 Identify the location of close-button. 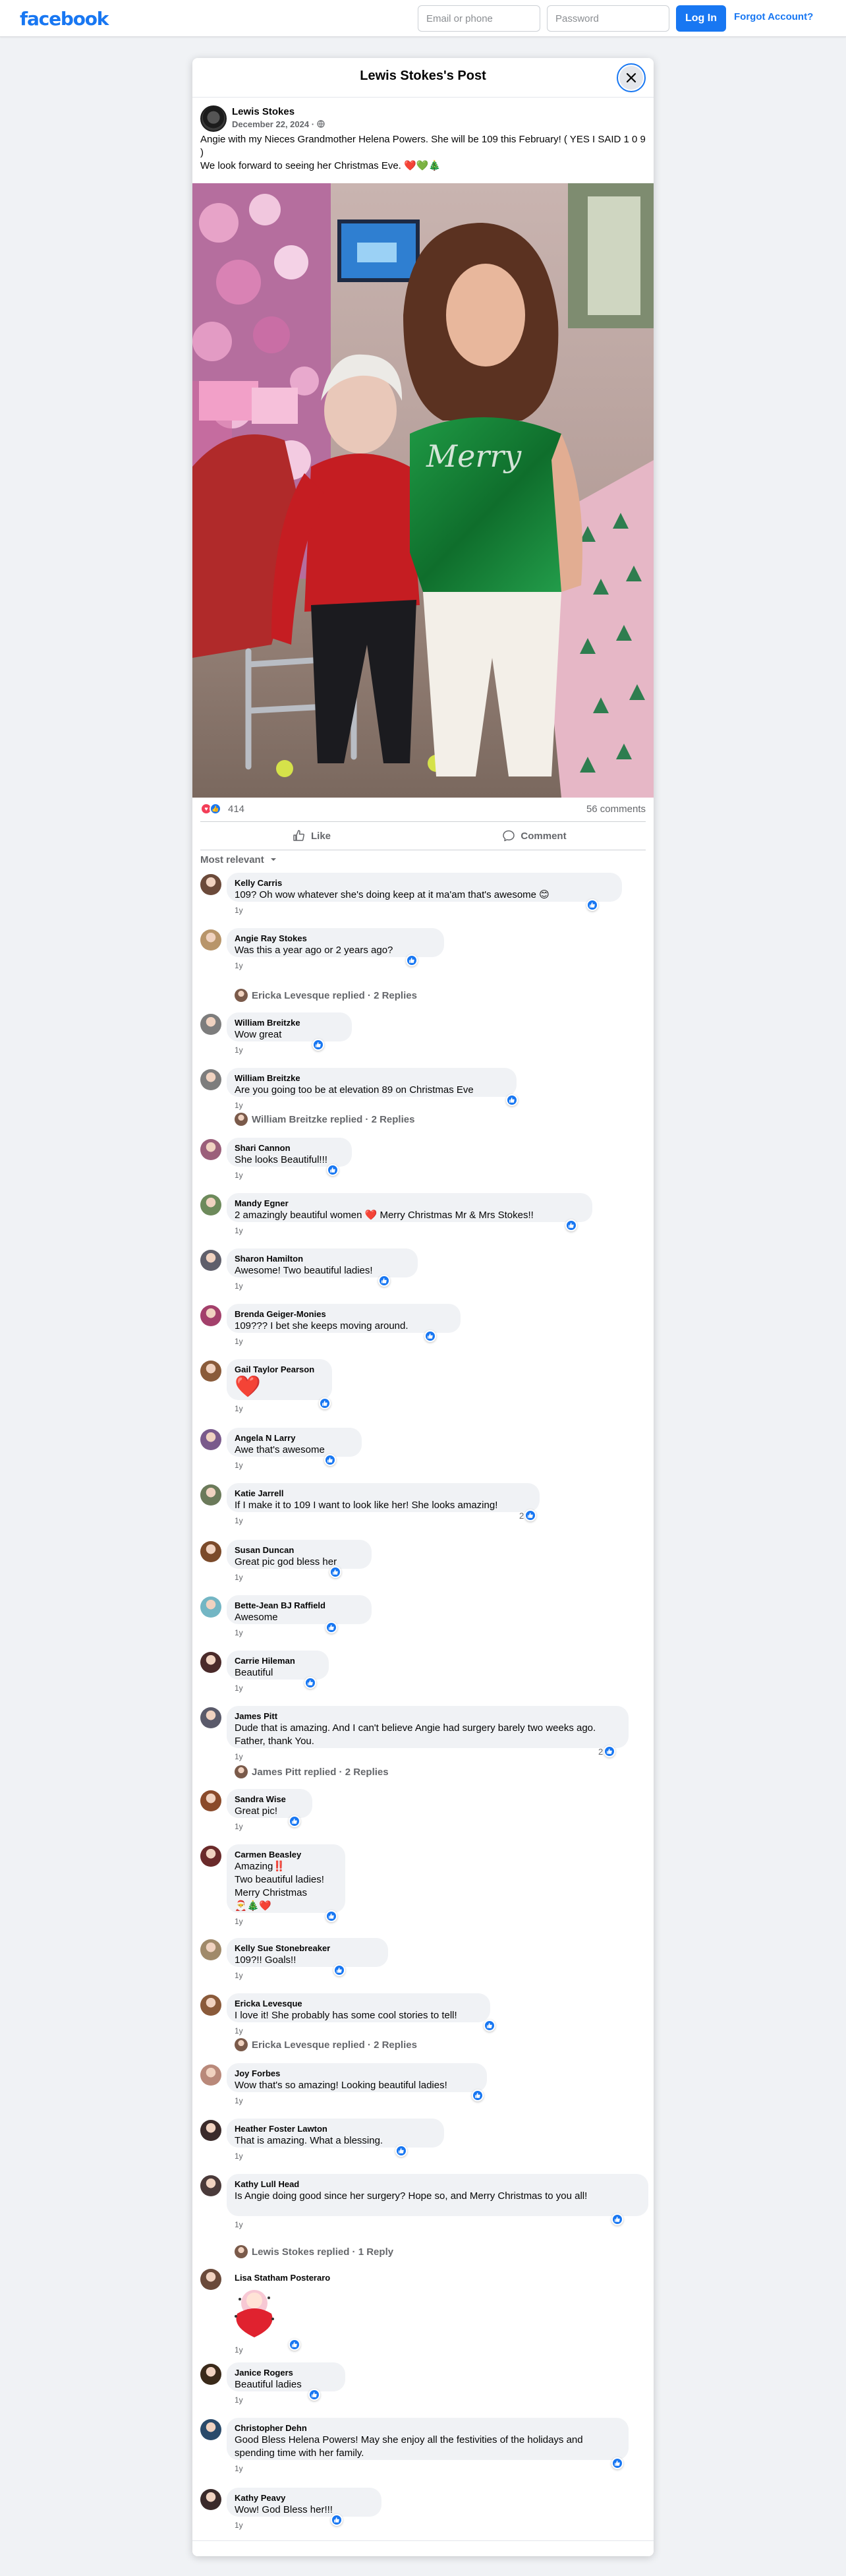
(631, 77).